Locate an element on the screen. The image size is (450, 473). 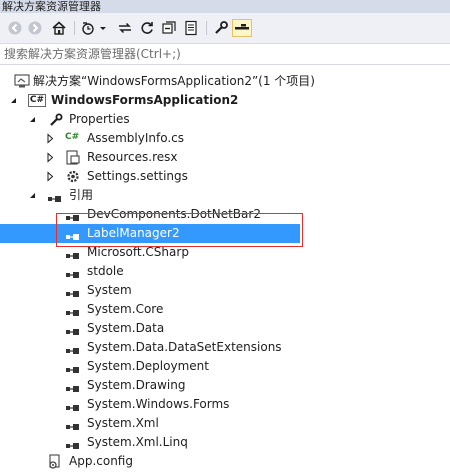
properties-icon is located at coordinates (221, 28).